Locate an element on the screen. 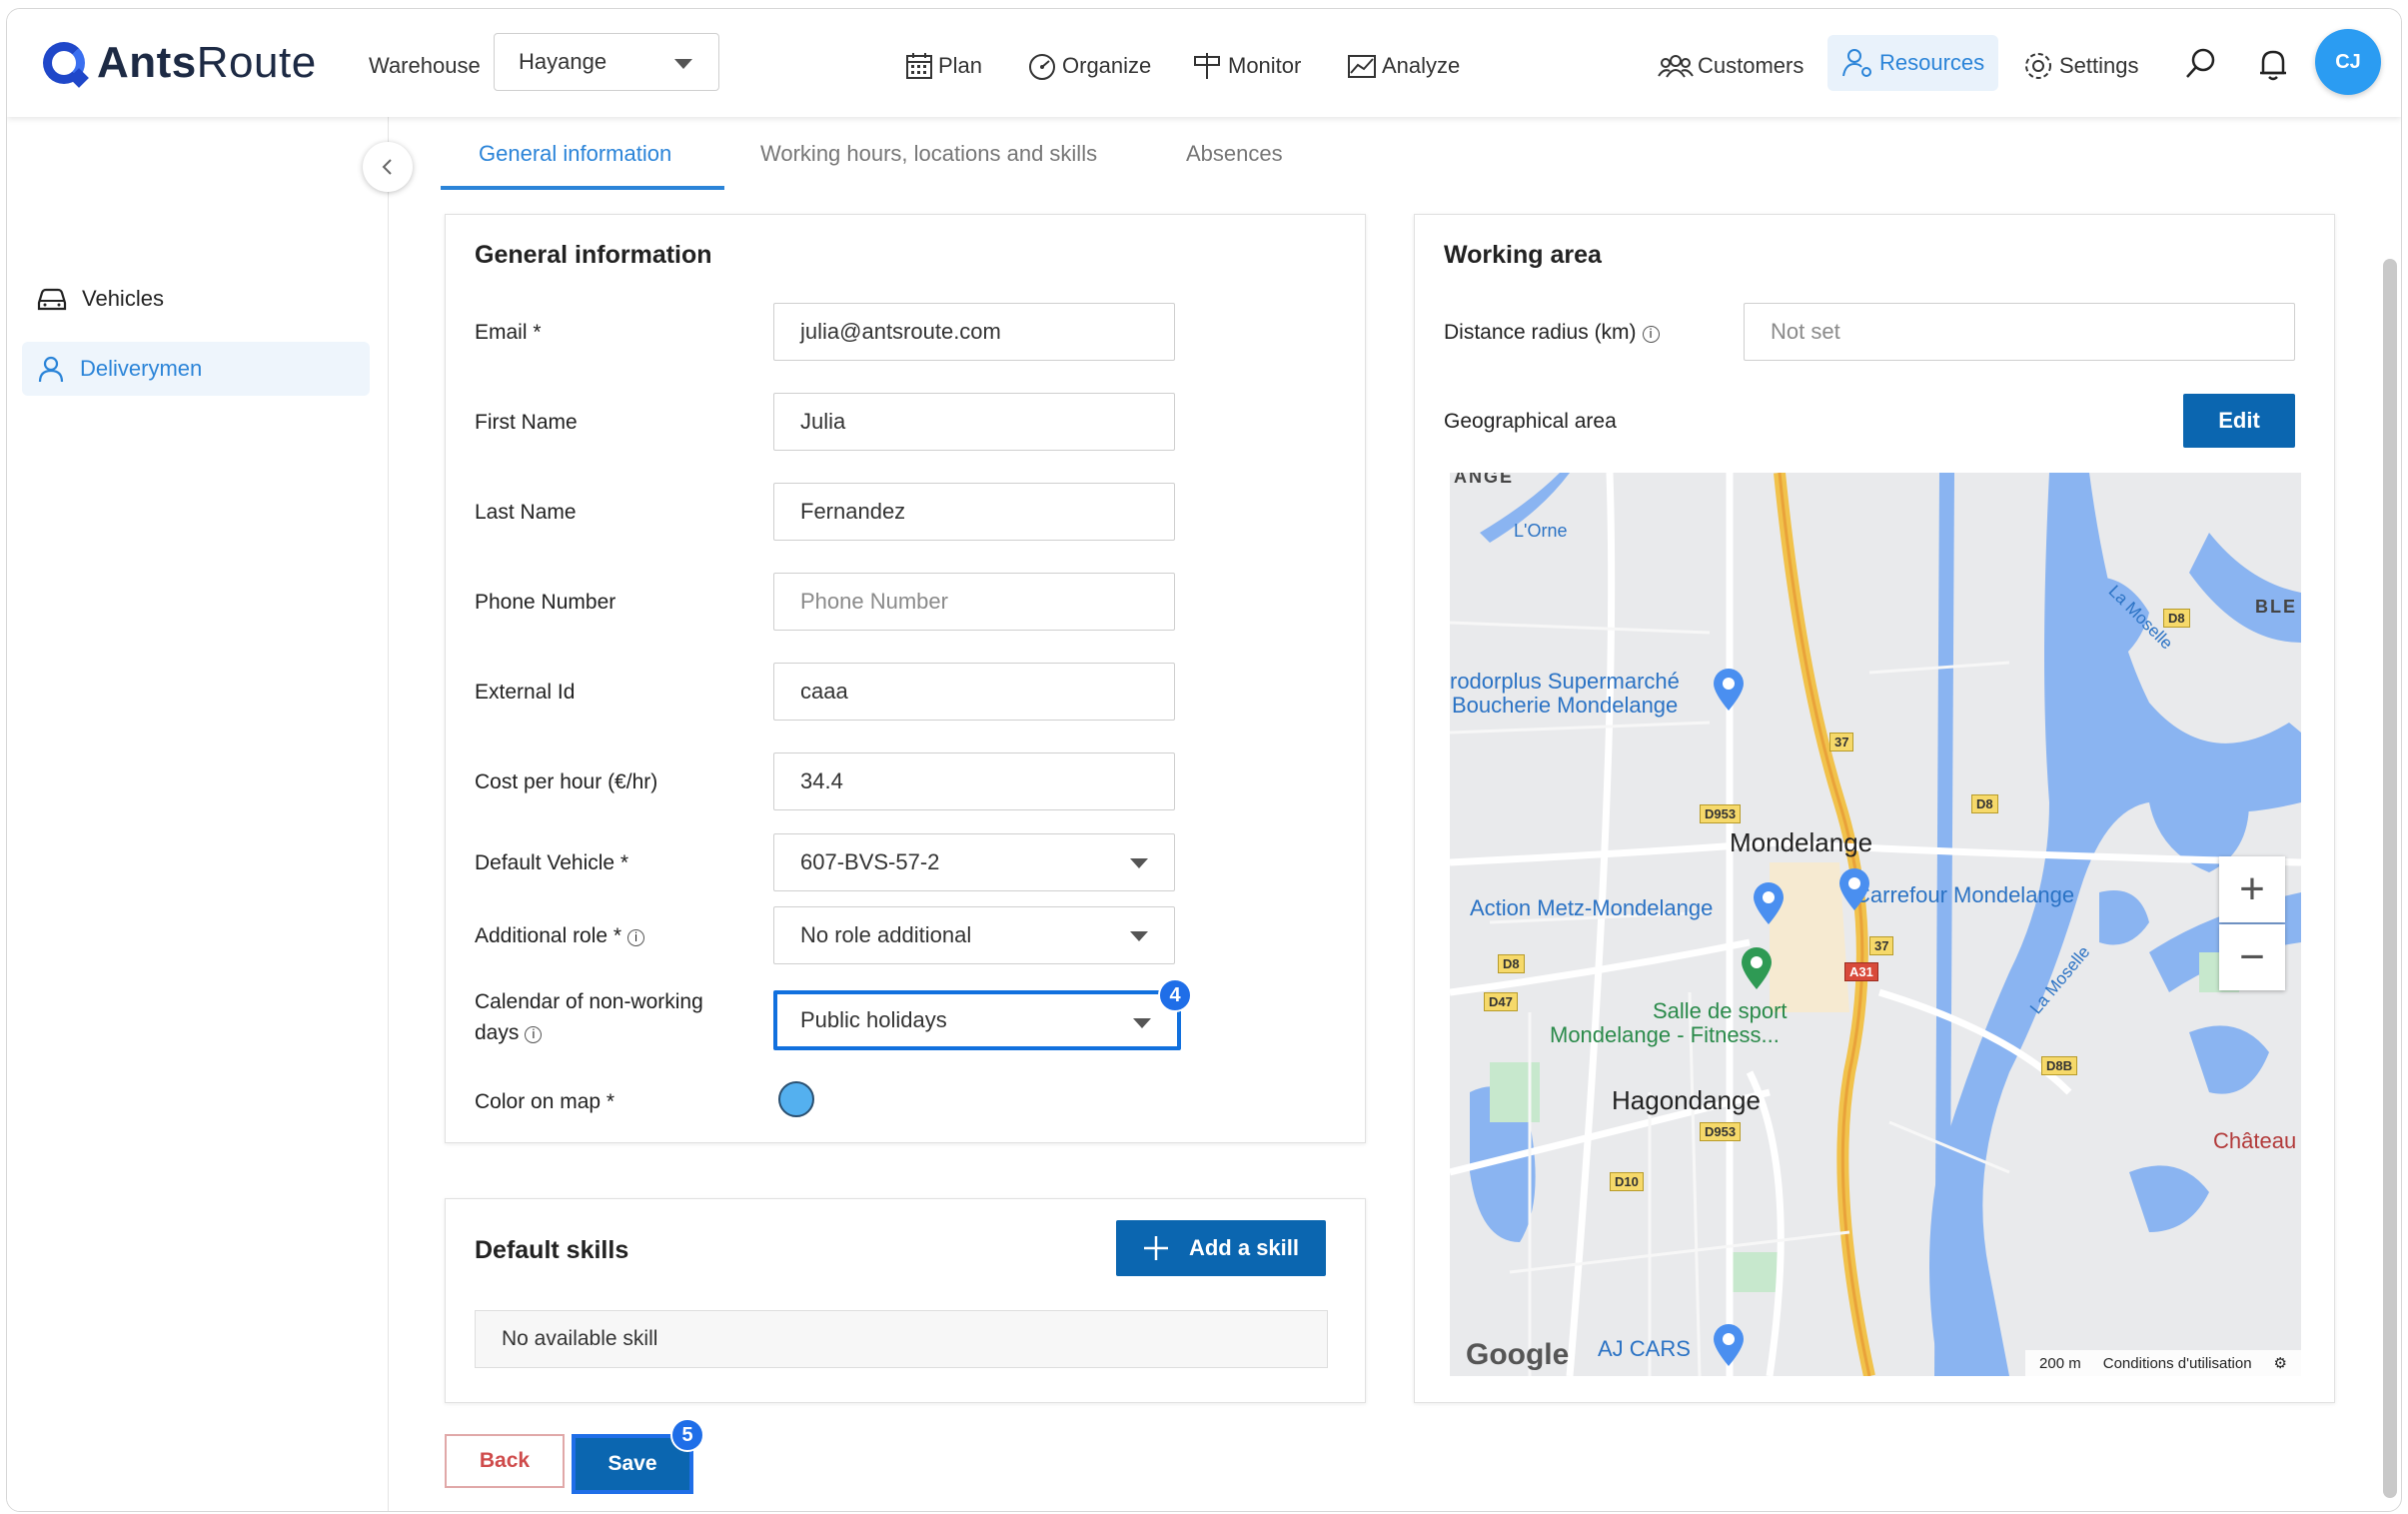 Image resolution: width=2408 pixels, height=1514 pixels. default-vehicle-select: 607-BVS-57-2 is located at coordinates (974, 862).